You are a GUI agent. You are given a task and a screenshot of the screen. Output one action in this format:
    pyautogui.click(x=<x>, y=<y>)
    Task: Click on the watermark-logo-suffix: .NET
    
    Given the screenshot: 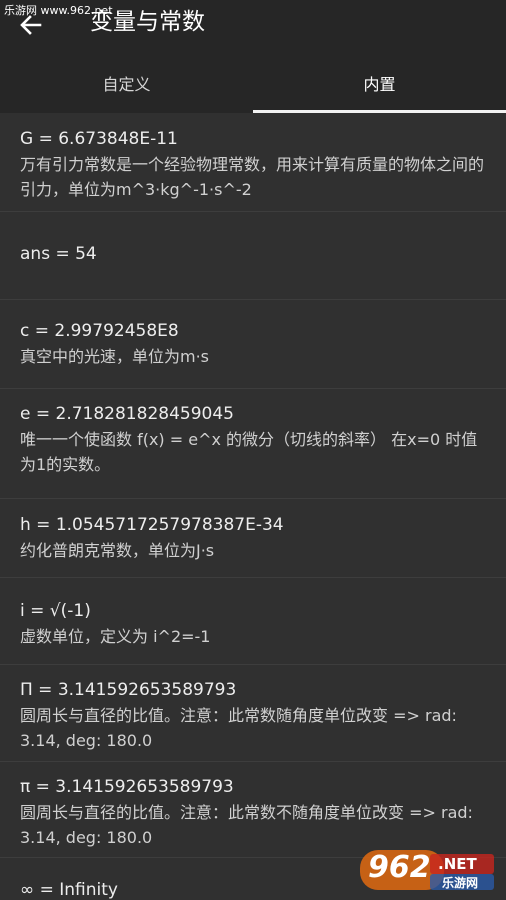 What is the action you would take?
    pyautogui.click(x=457, y=864)
    